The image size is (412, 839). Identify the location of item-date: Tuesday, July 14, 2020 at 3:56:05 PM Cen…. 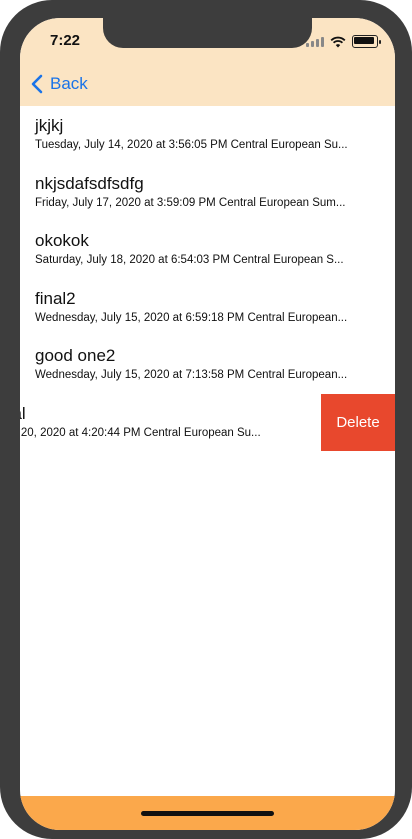
(191, 145).